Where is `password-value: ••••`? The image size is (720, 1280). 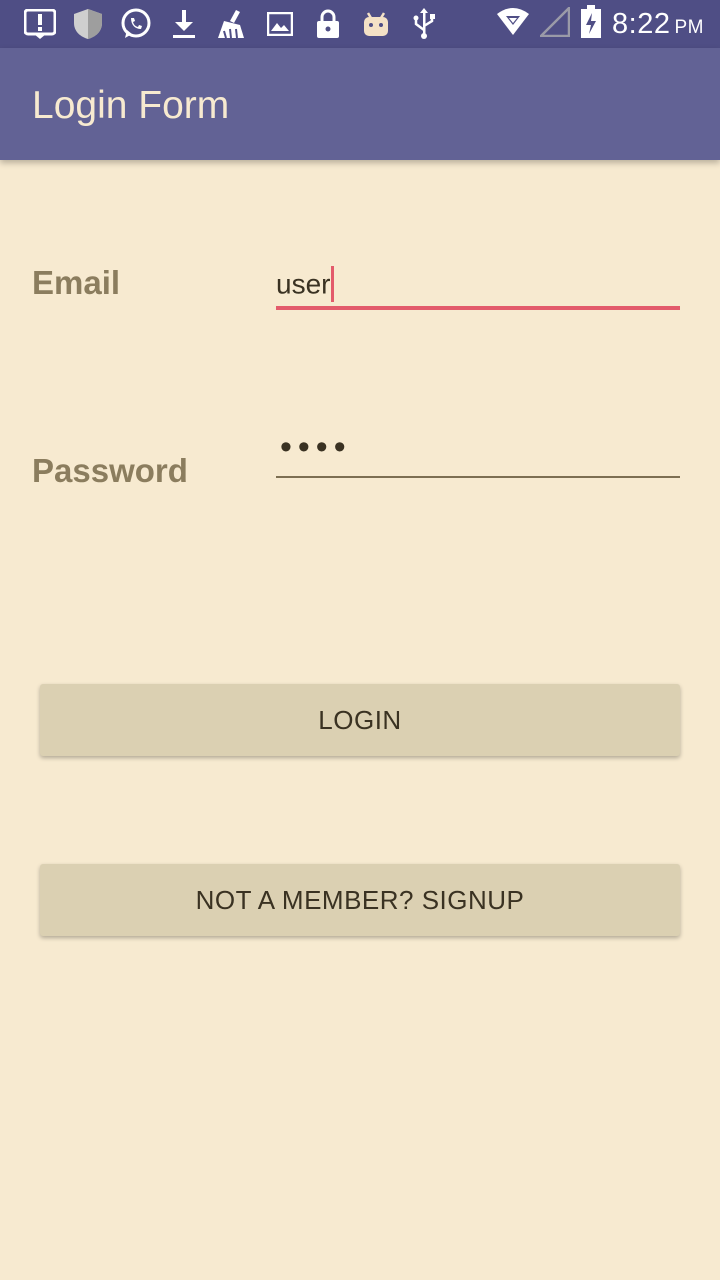
password-value: •••• is located at coordinates (316, 447).